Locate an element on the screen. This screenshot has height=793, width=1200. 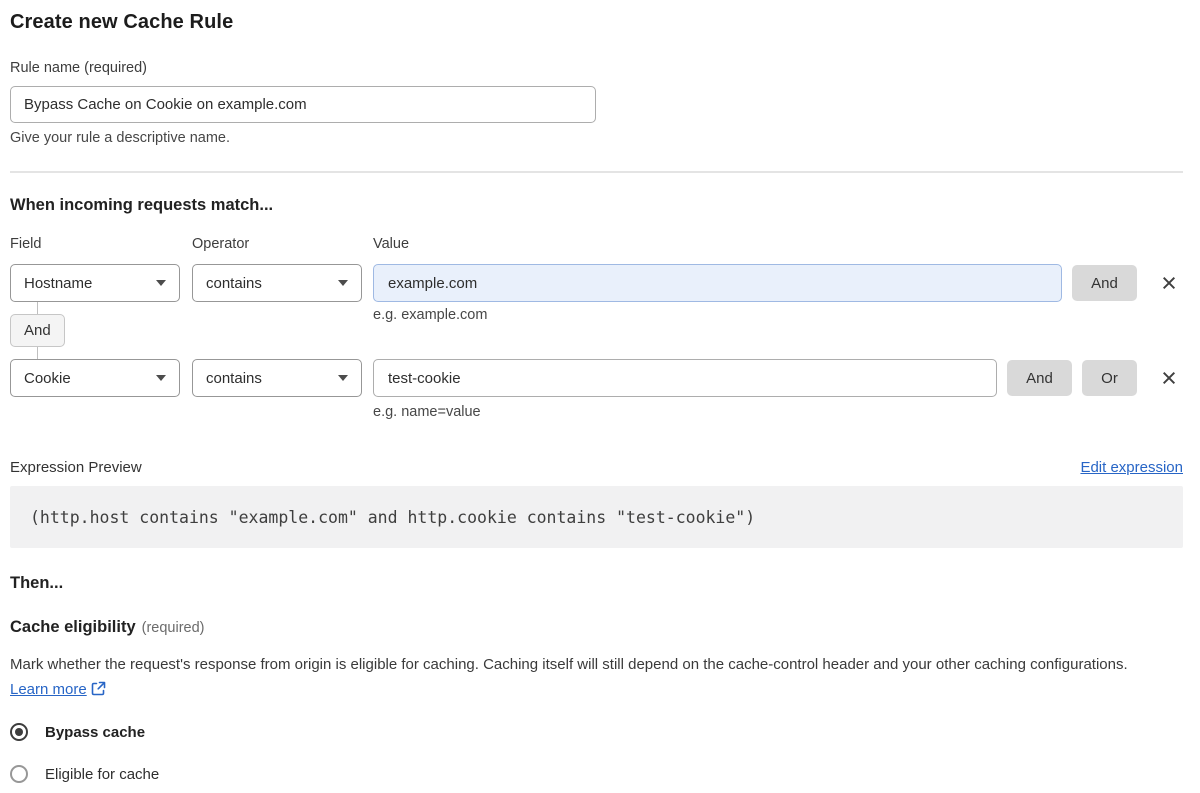
field-select-value: Cookie is located at coordinates (47, 378).